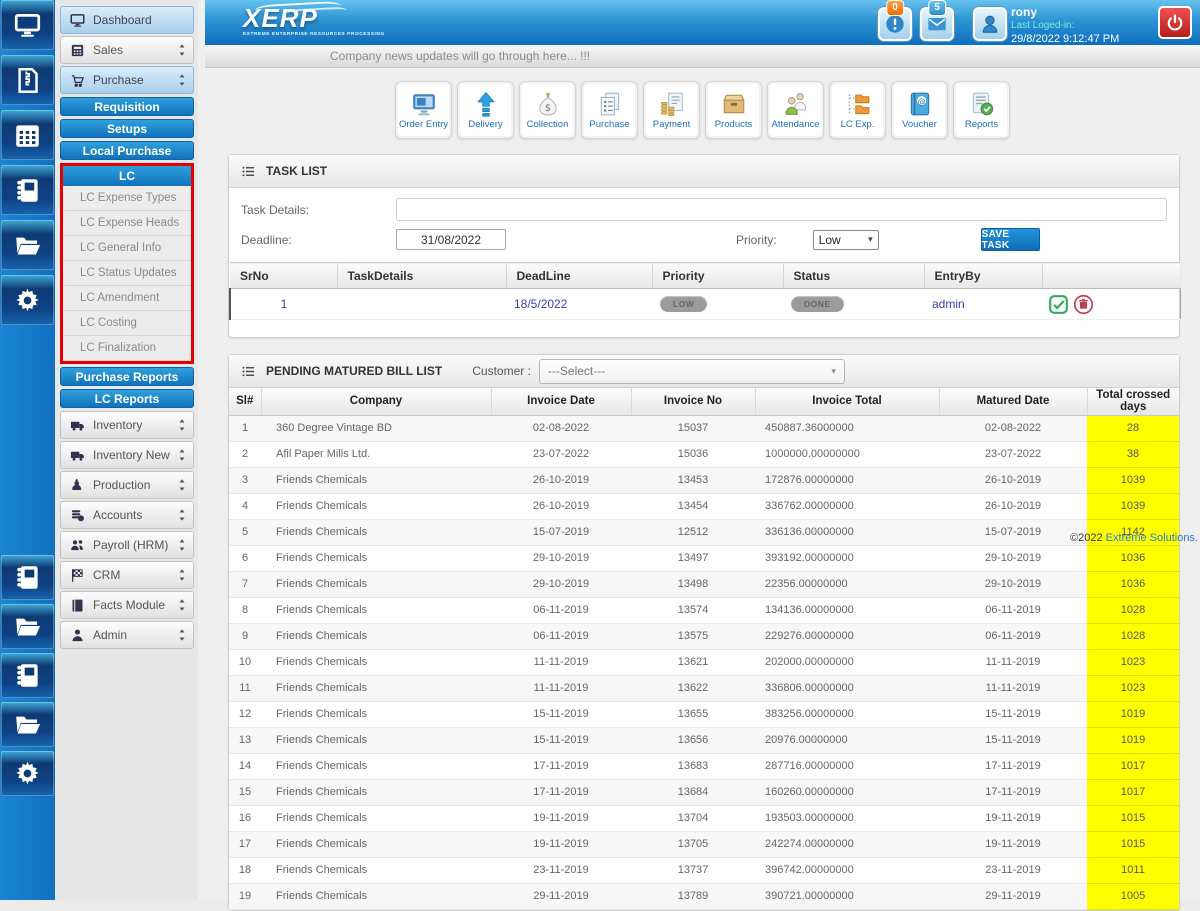 This screenshot has height=911, width=1200. What do you see at coordinates (579, 304) in the screenshot?
I see `task-deadline: 18/5/2022` at bounding box center [579, 304].